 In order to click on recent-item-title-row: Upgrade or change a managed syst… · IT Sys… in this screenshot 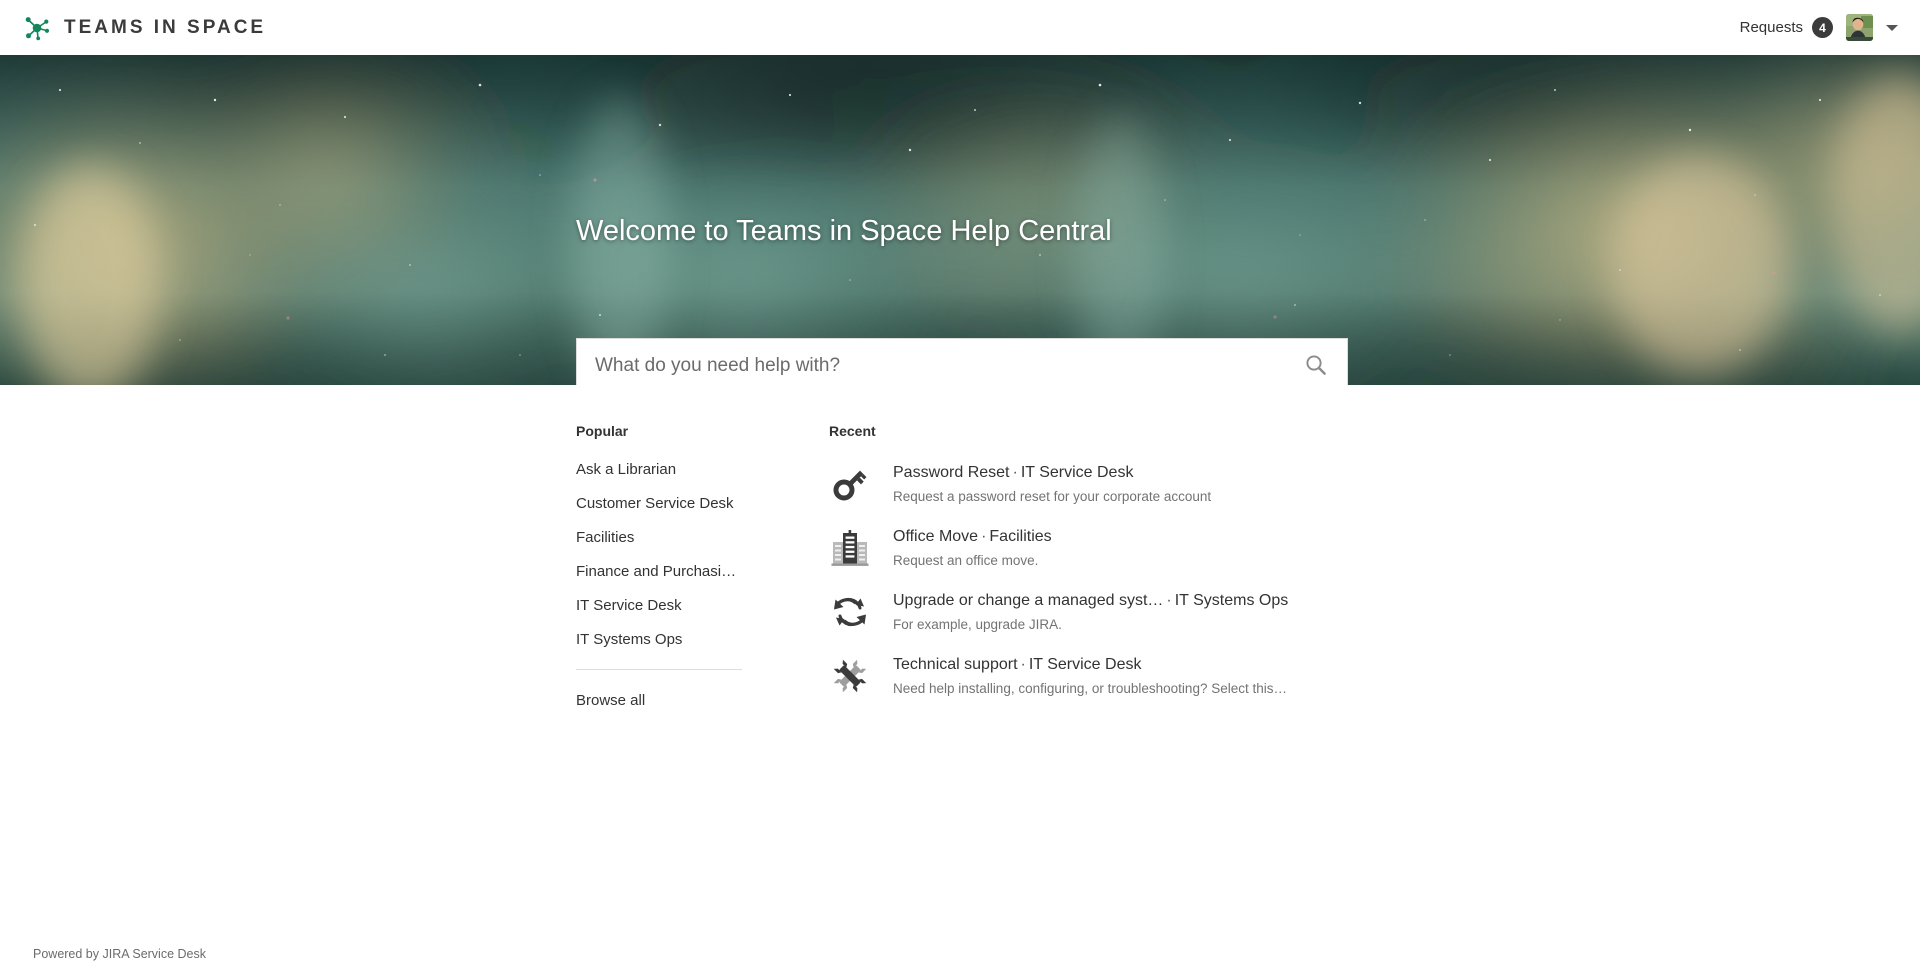, I will do `click(1090, 601)`.